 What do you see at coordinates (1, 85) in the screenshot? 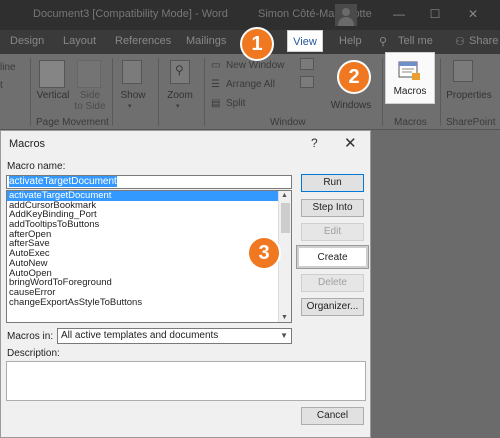
I see `ribbon-cut-label-2: t` at bounding box center [1, 85].